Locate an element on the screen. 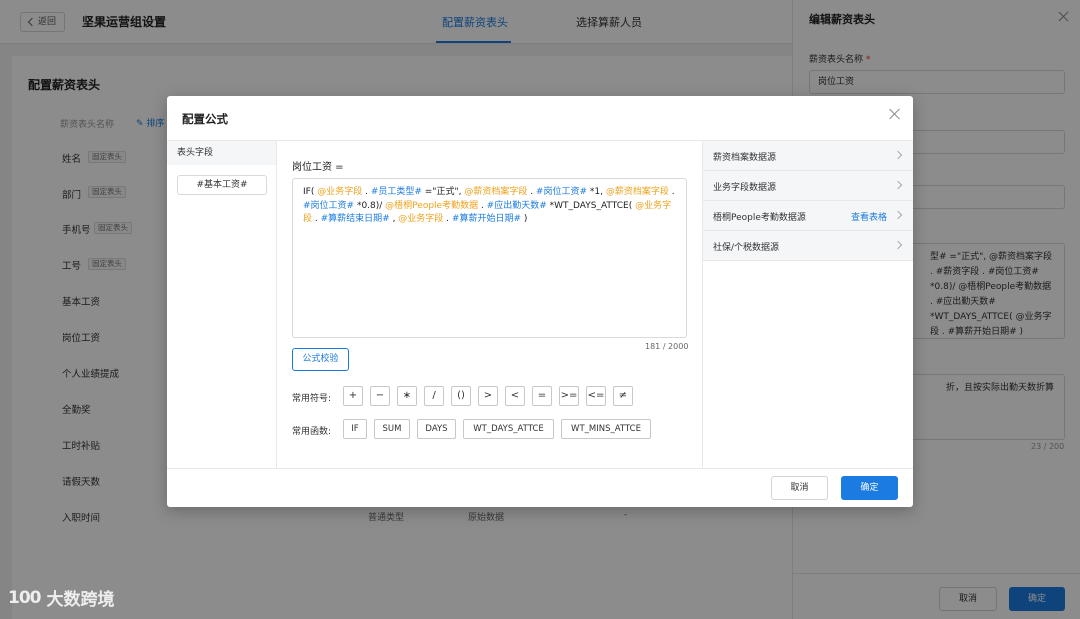  symbol-gt-button: > is located at coordinates (488, 396).